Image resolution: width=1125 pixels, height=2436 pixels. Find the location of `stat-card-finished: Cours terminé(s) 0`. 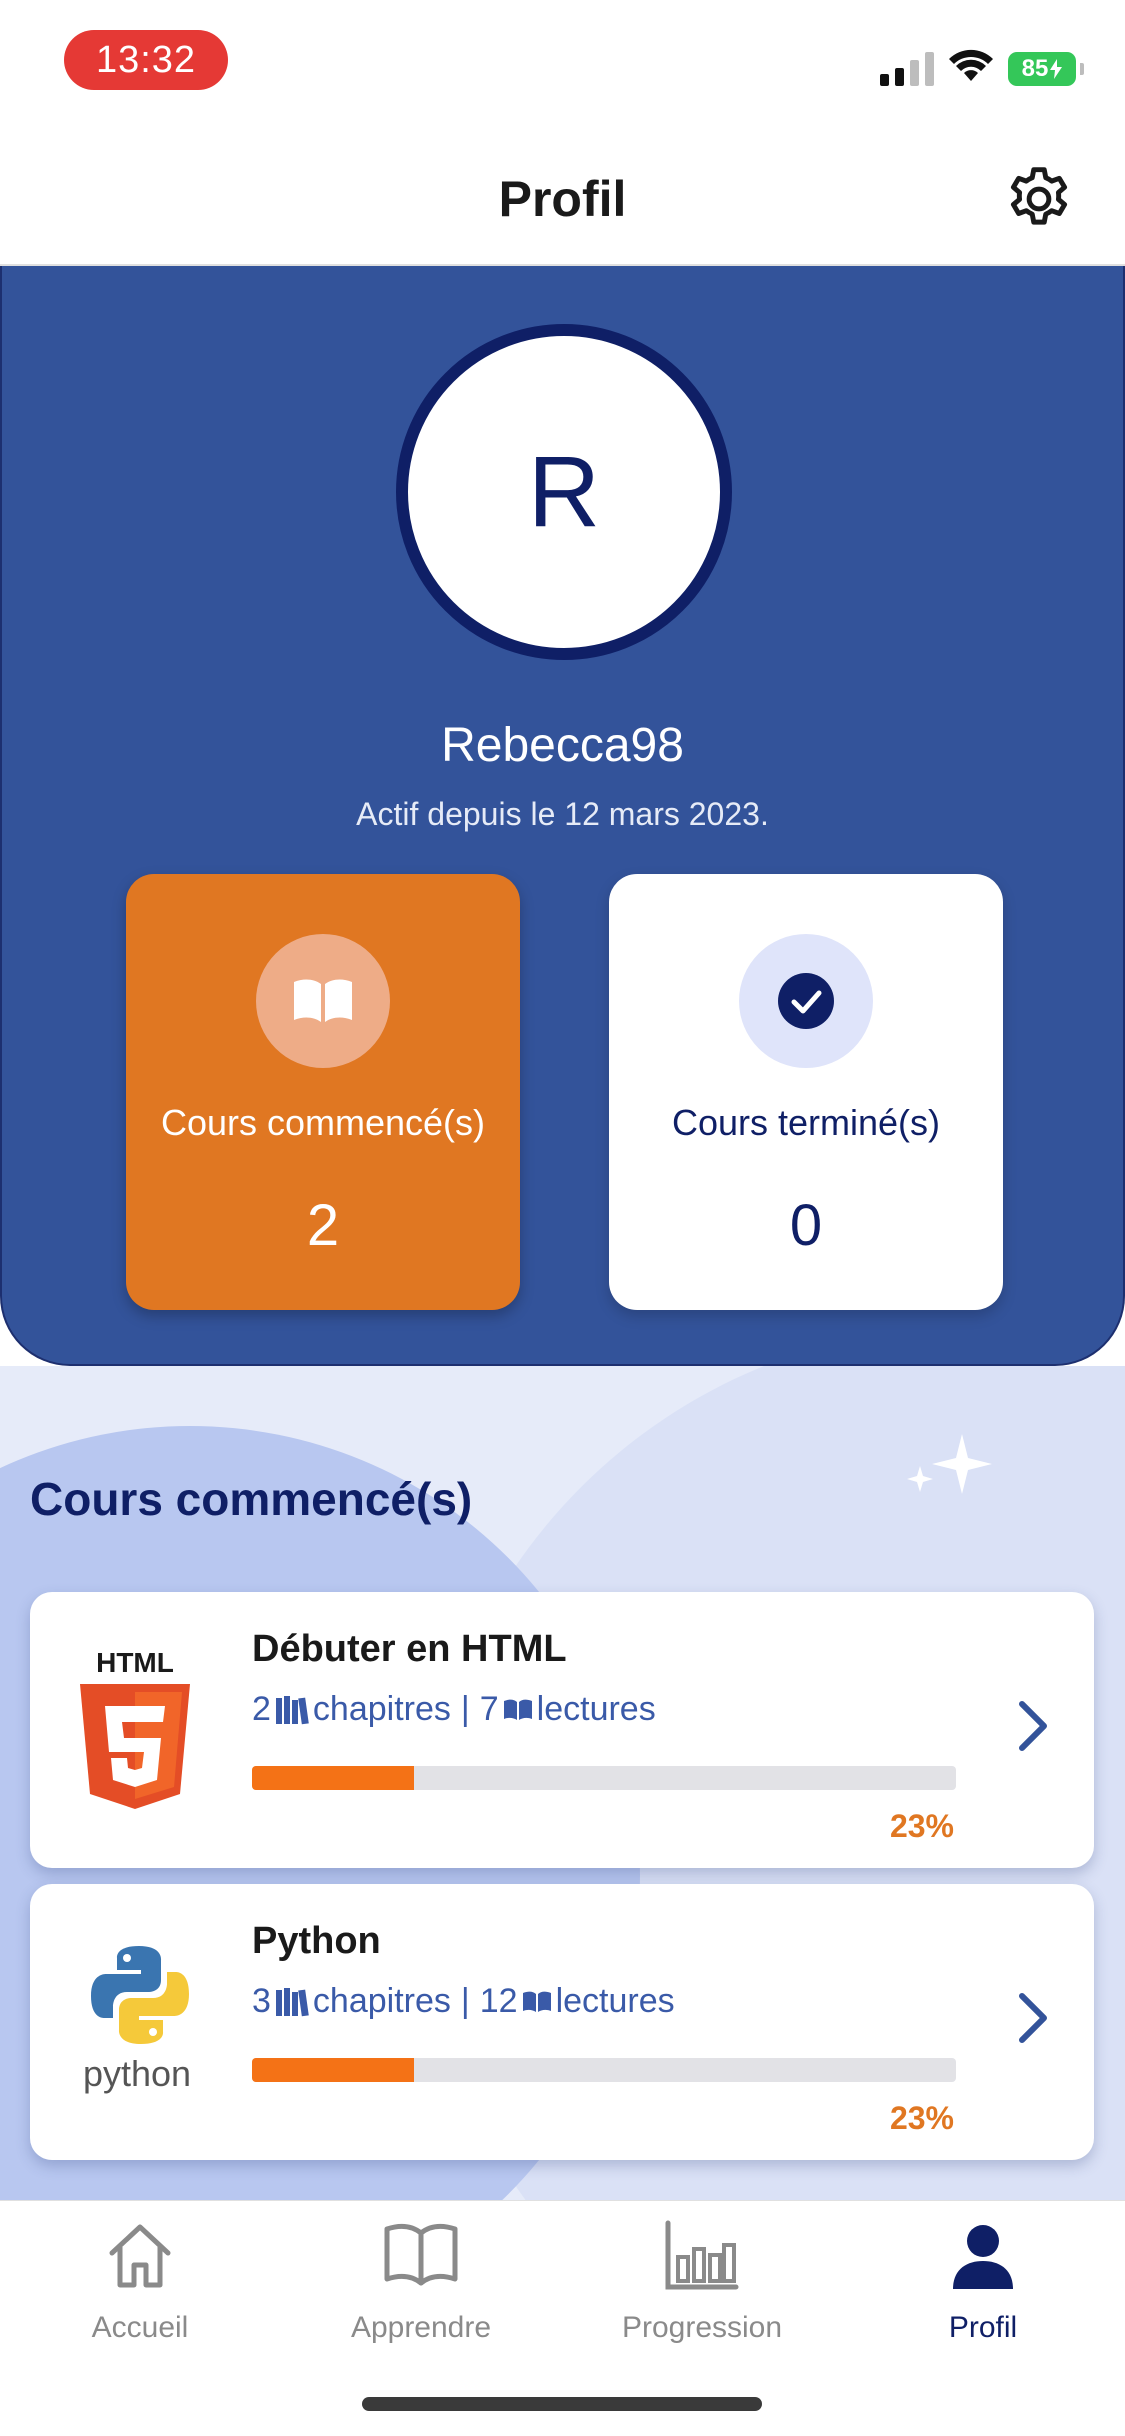

stat-card-finished: Cours terminé(s) 0 is located at coordinates (806, 1092).